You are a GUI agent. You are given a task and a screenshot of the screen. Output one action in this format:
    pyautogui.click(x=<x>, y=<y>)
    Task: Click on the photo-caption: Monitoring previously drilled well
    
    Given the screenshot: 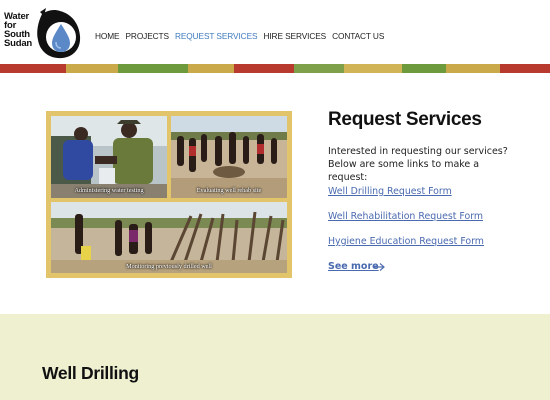 What is the action you would take?
    pyautogui.click(x=169, y=266)
    